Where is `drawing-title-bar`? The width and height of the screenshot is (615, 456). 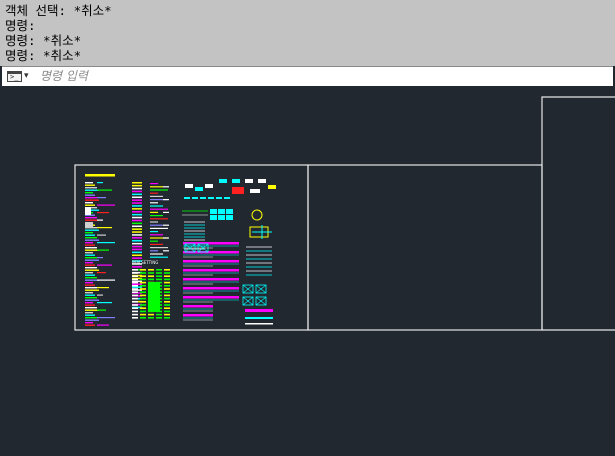
drawing-title-bar is located at coordinates (100, 175).